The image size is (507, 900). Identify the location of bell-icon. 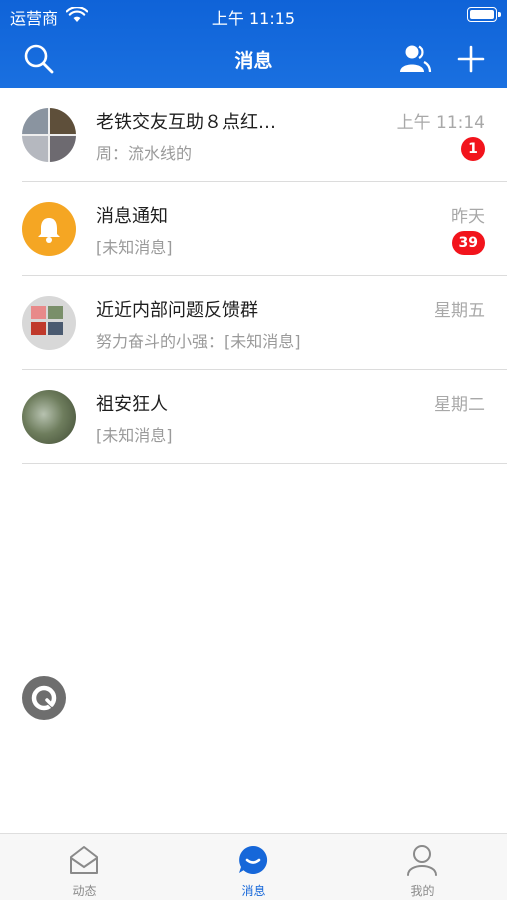
(49, 230).